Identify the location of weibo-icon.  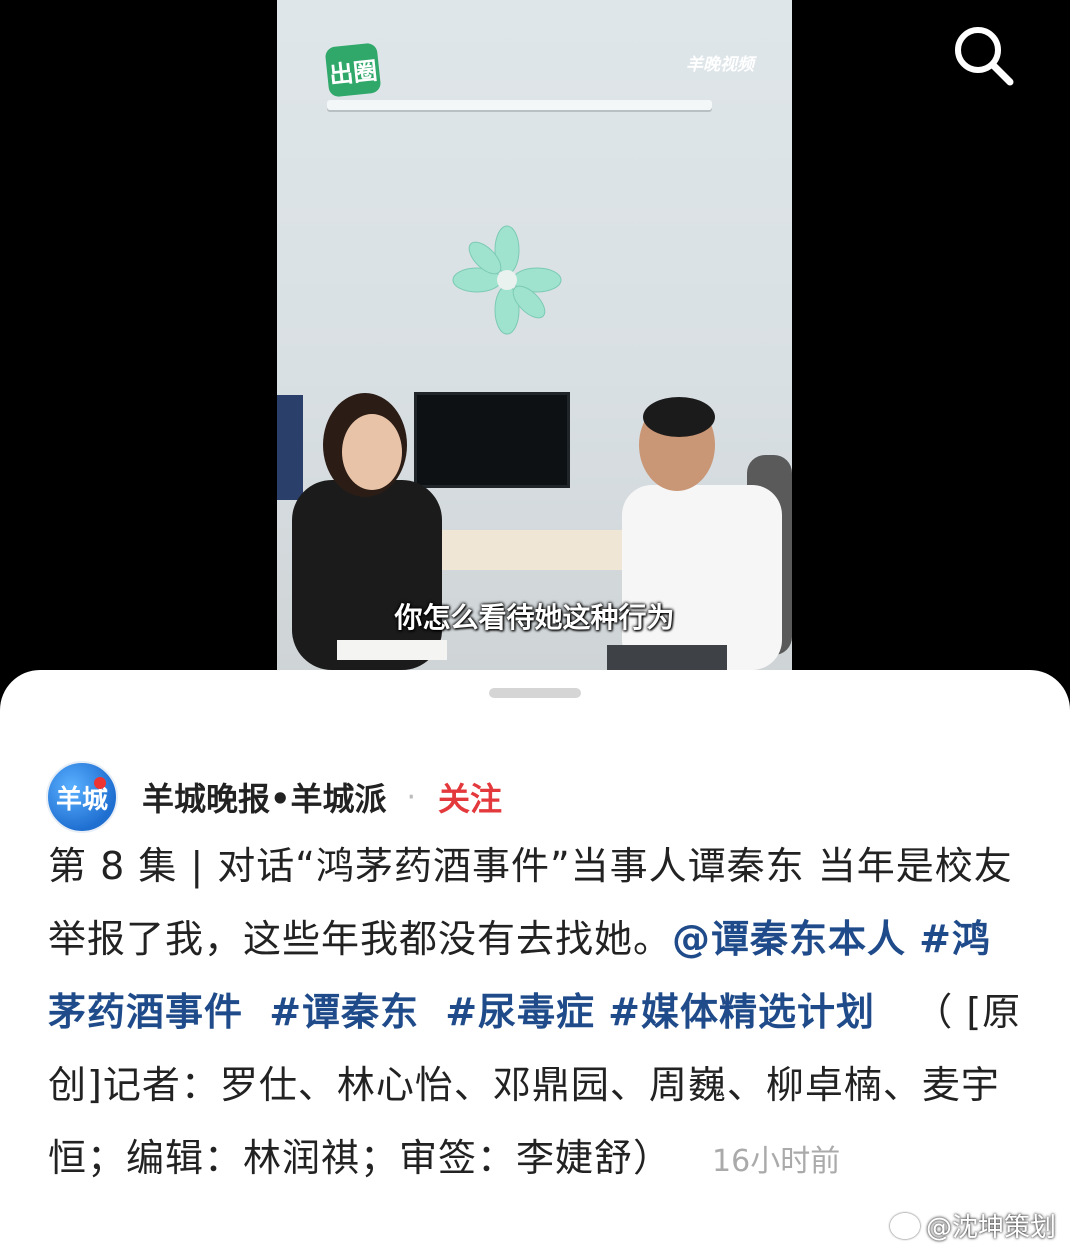
(904, 1225).